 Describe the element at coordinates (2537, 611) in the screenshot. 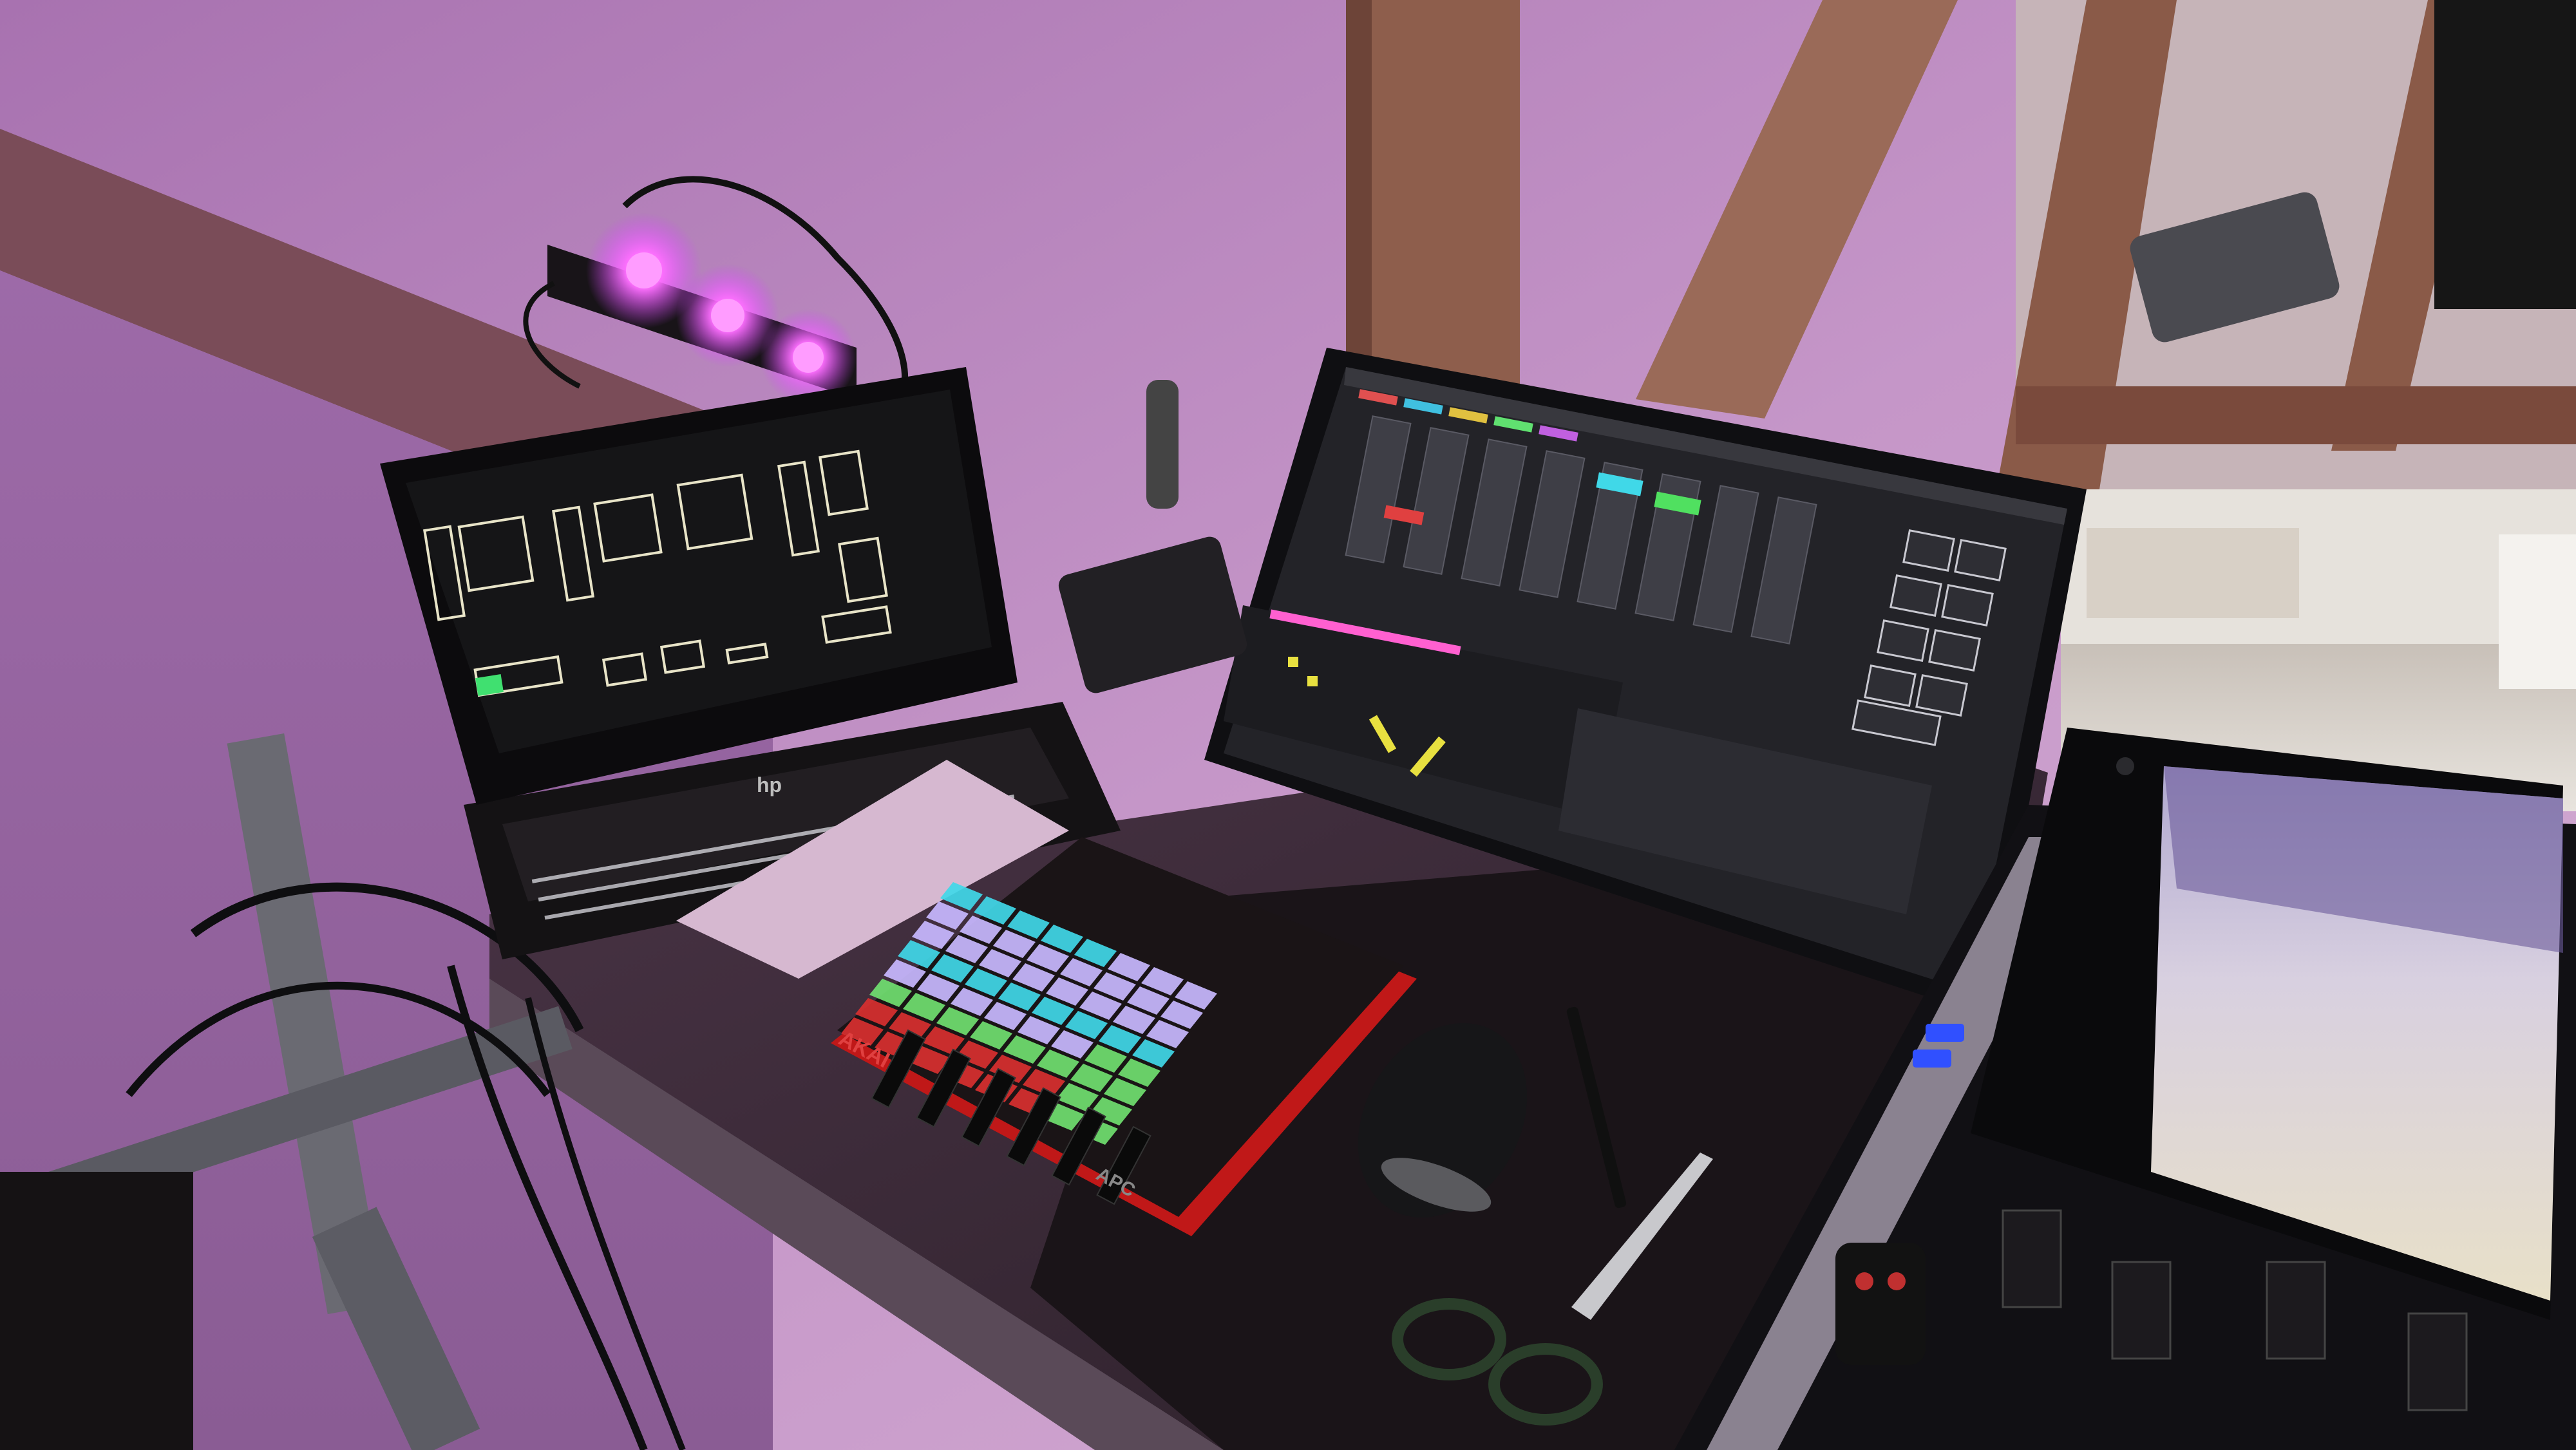

I see `hall-window` at that location.